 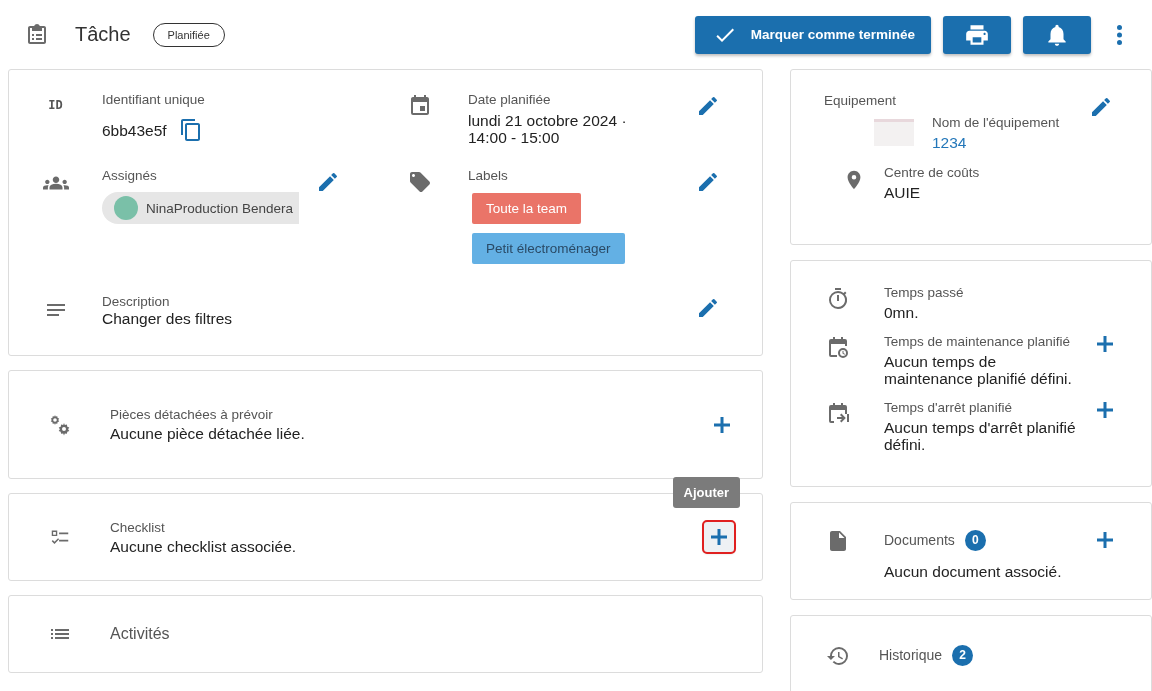 What do you see at coordinates (860, 101) in the screenshot?
I see `field-label: Equipement` at bounding box center [860, 101].